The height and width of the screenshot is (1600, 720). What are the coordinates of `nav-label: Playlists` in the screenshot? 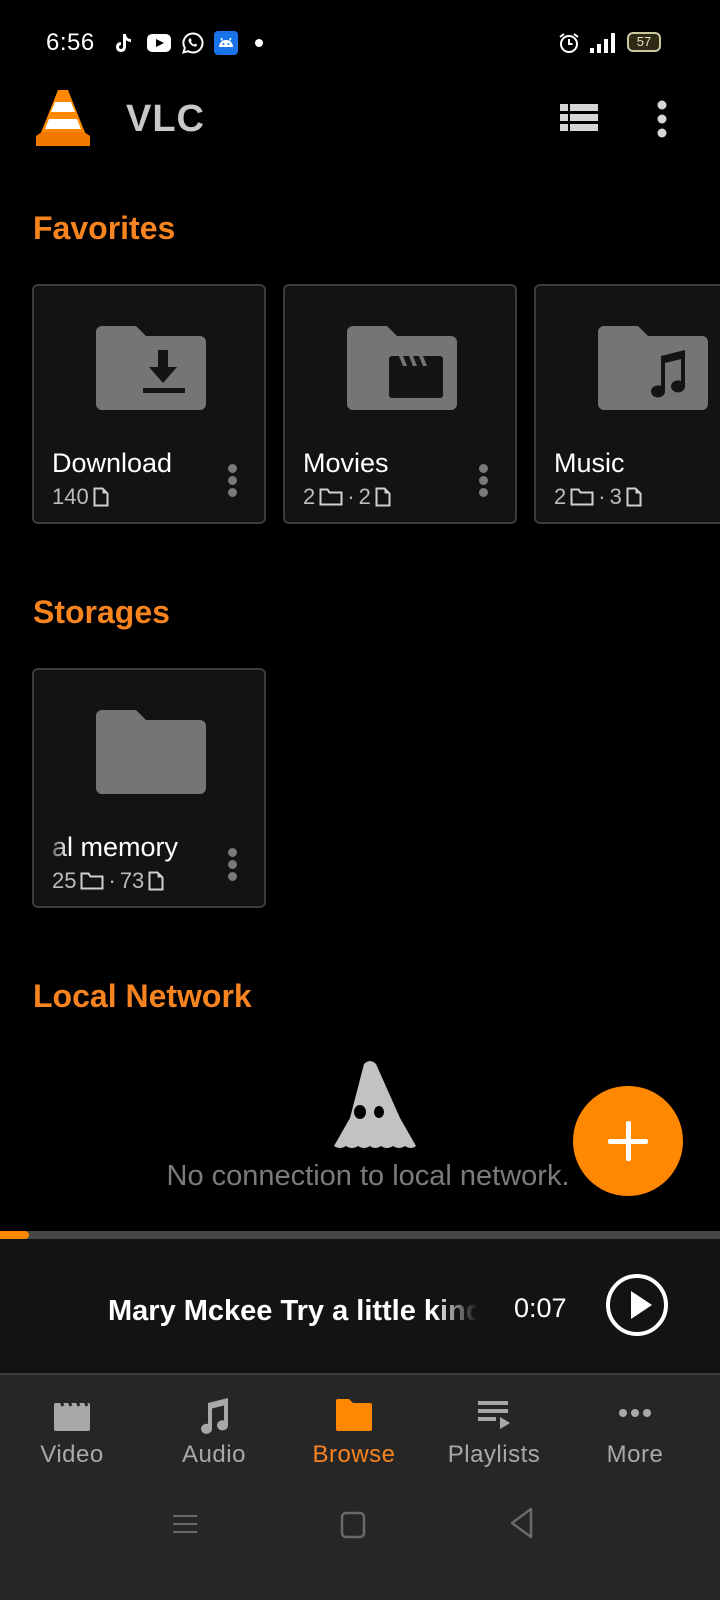 It's located at (494, 1454).